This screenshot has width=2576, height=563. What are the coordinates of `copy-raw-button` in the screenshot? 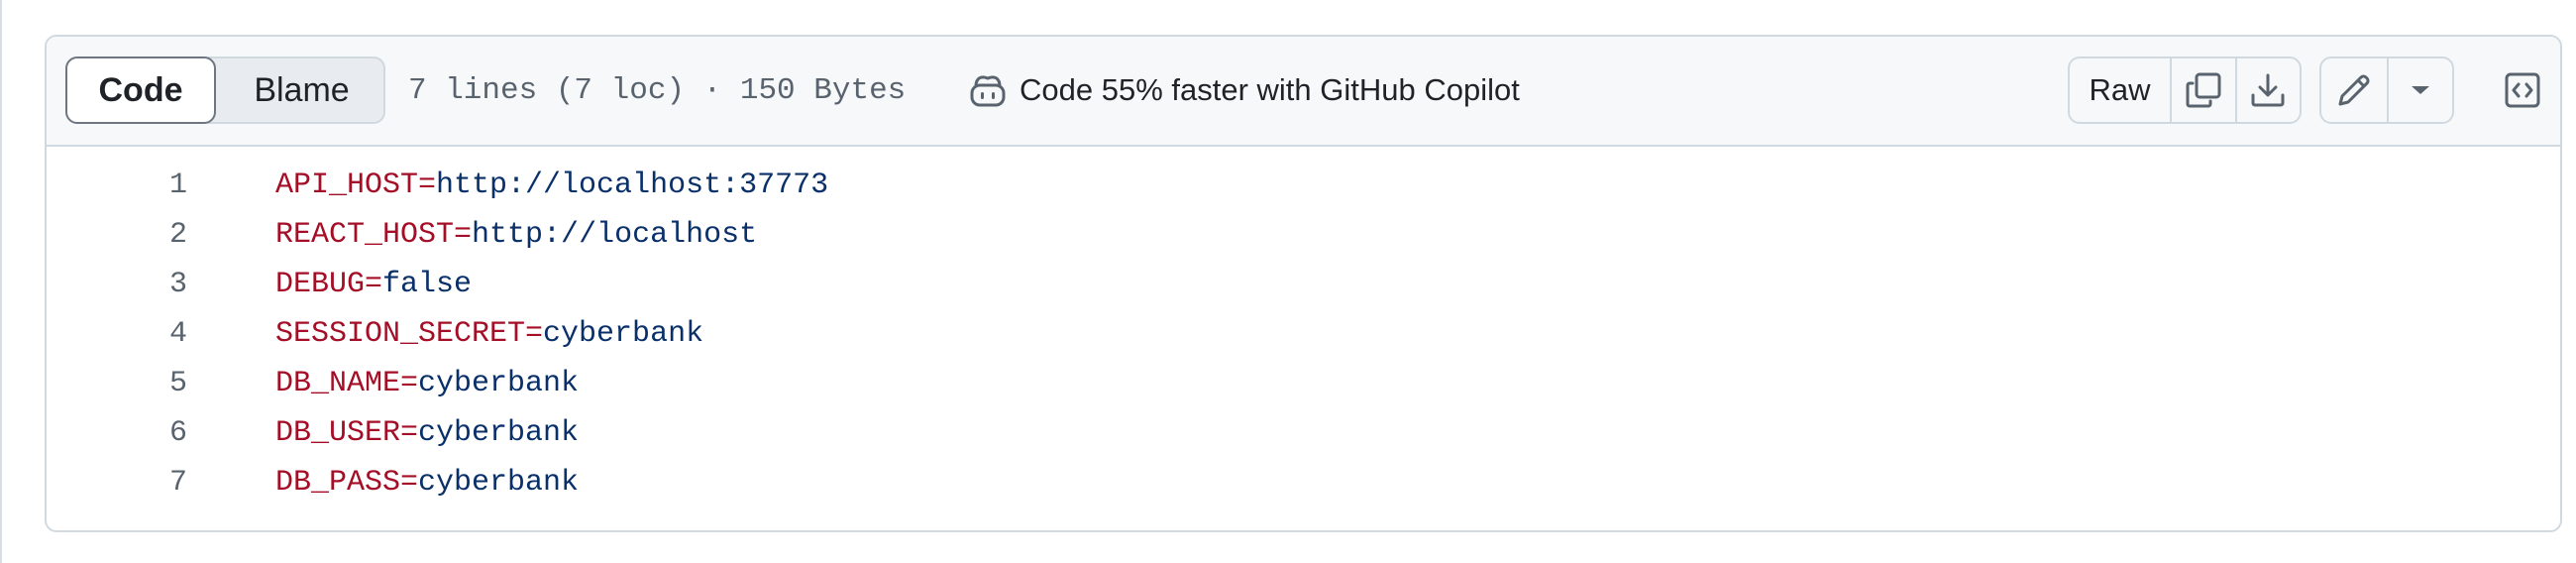 It's located at (2202, 90).